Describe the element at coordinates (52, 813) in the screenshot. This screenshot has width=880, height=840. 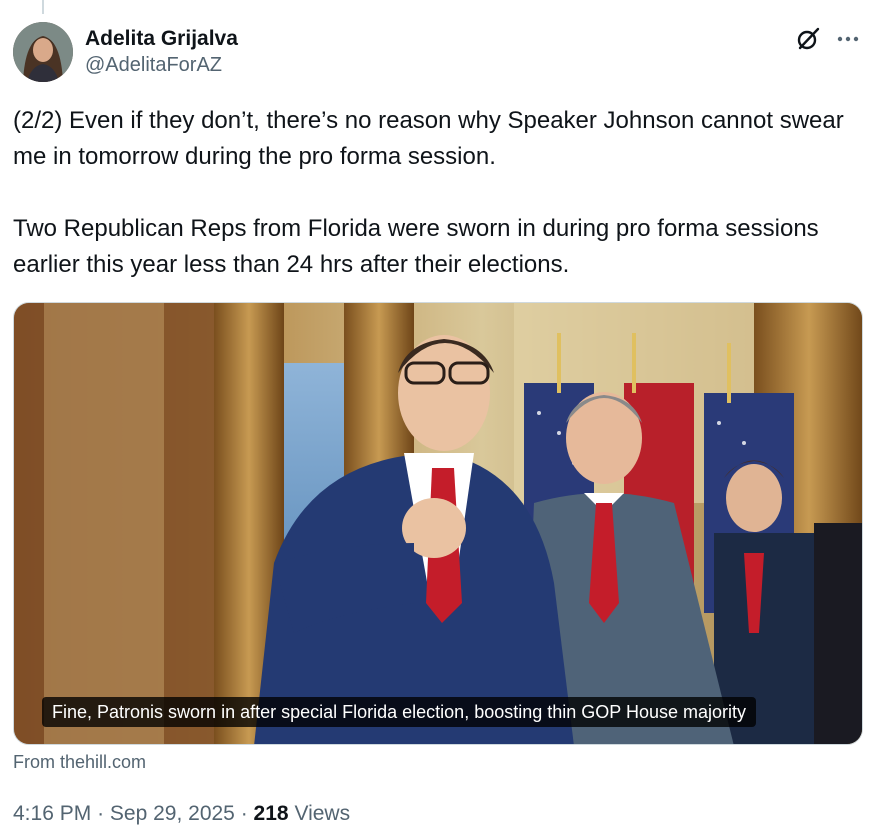
I see `tweet-time: 4:16 PM` at that location.